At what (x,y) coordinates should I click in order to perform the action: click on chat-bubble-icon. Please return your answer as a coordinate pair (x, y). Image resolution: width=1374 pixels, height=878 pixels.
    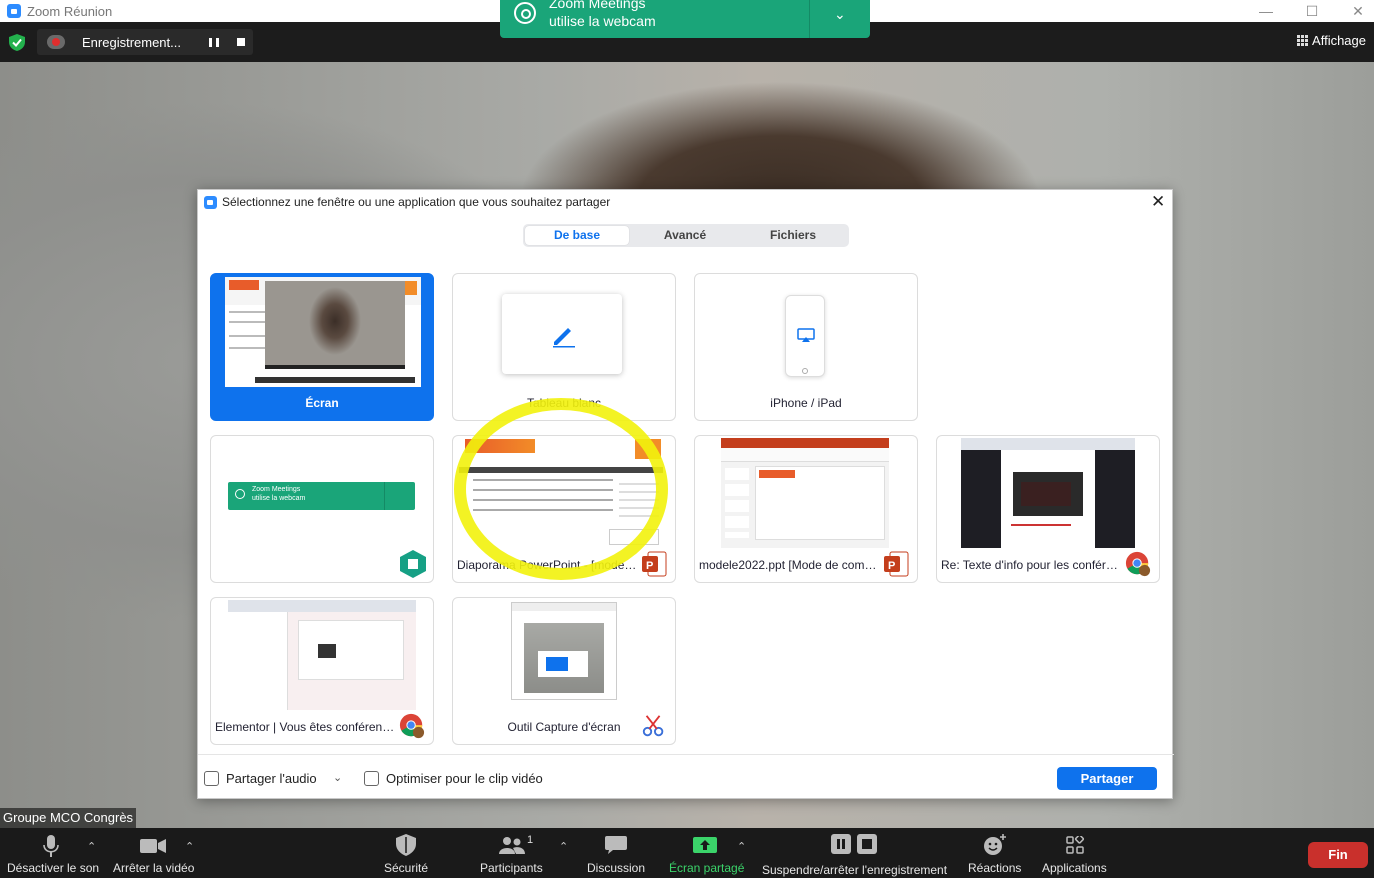
    Looking at the image, I should click on (616, 845).